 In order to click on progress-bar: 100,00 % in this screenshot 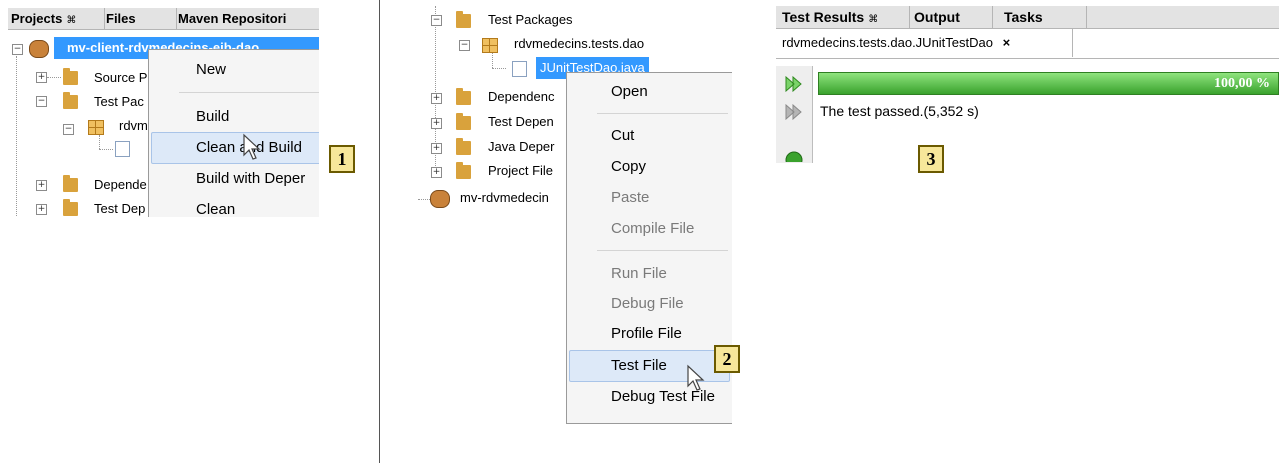, I will do `click(1048, 83)`.